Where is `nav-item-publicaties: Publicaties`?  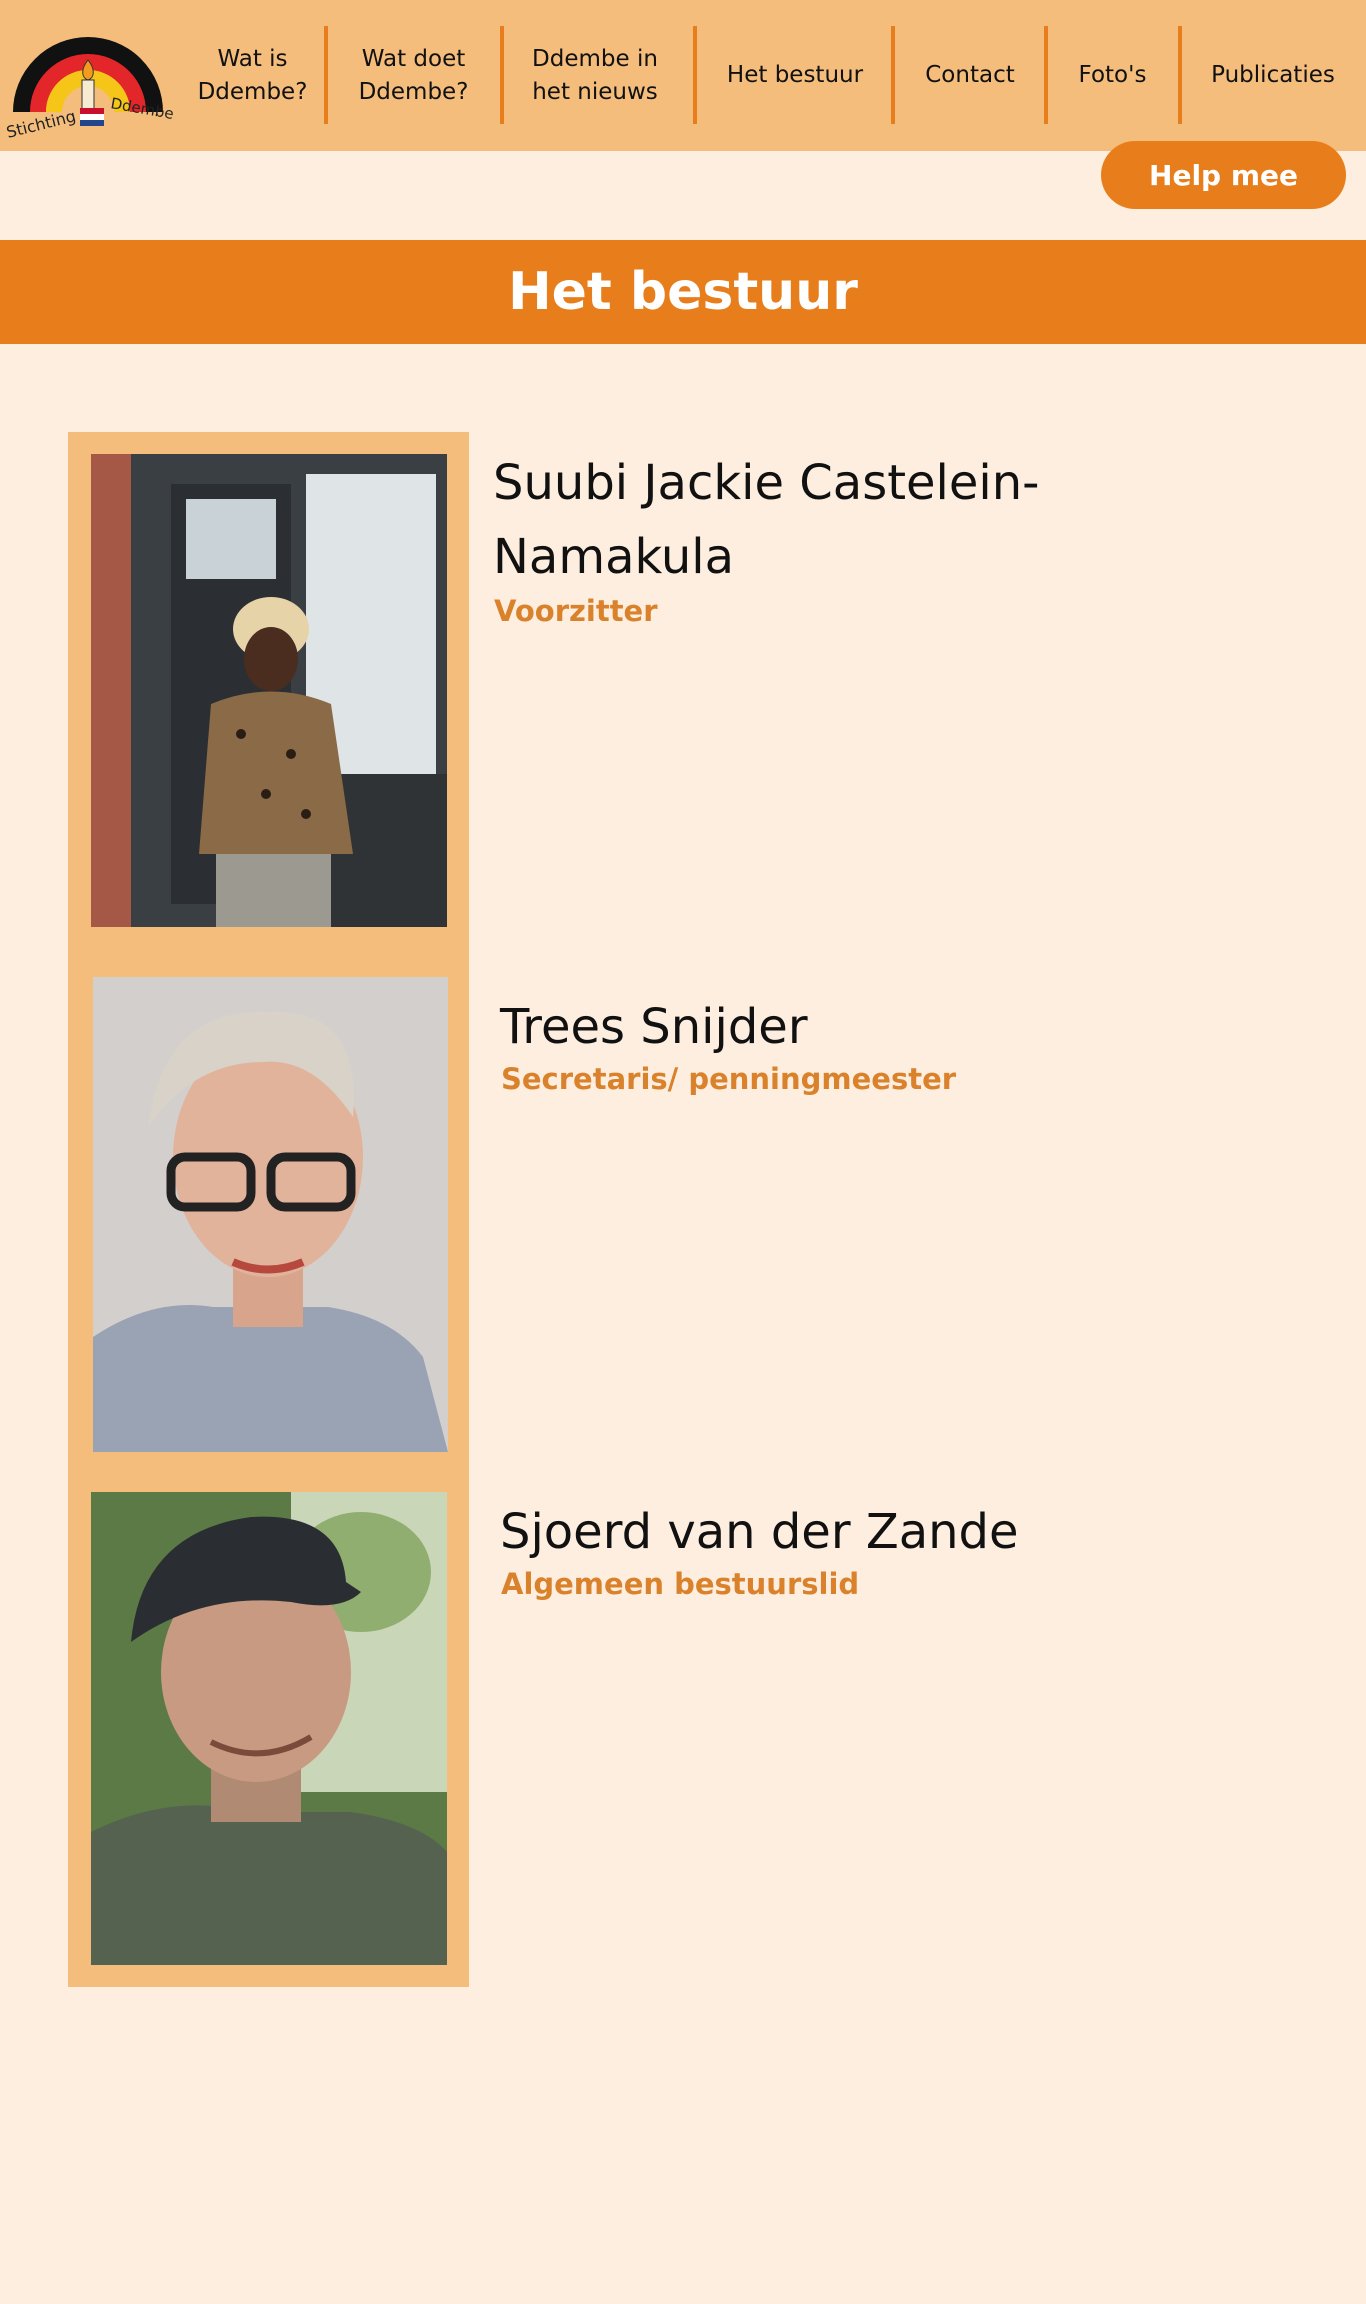 nav-item-publicaties: Publicaties is located at coordinates (1273, 75).